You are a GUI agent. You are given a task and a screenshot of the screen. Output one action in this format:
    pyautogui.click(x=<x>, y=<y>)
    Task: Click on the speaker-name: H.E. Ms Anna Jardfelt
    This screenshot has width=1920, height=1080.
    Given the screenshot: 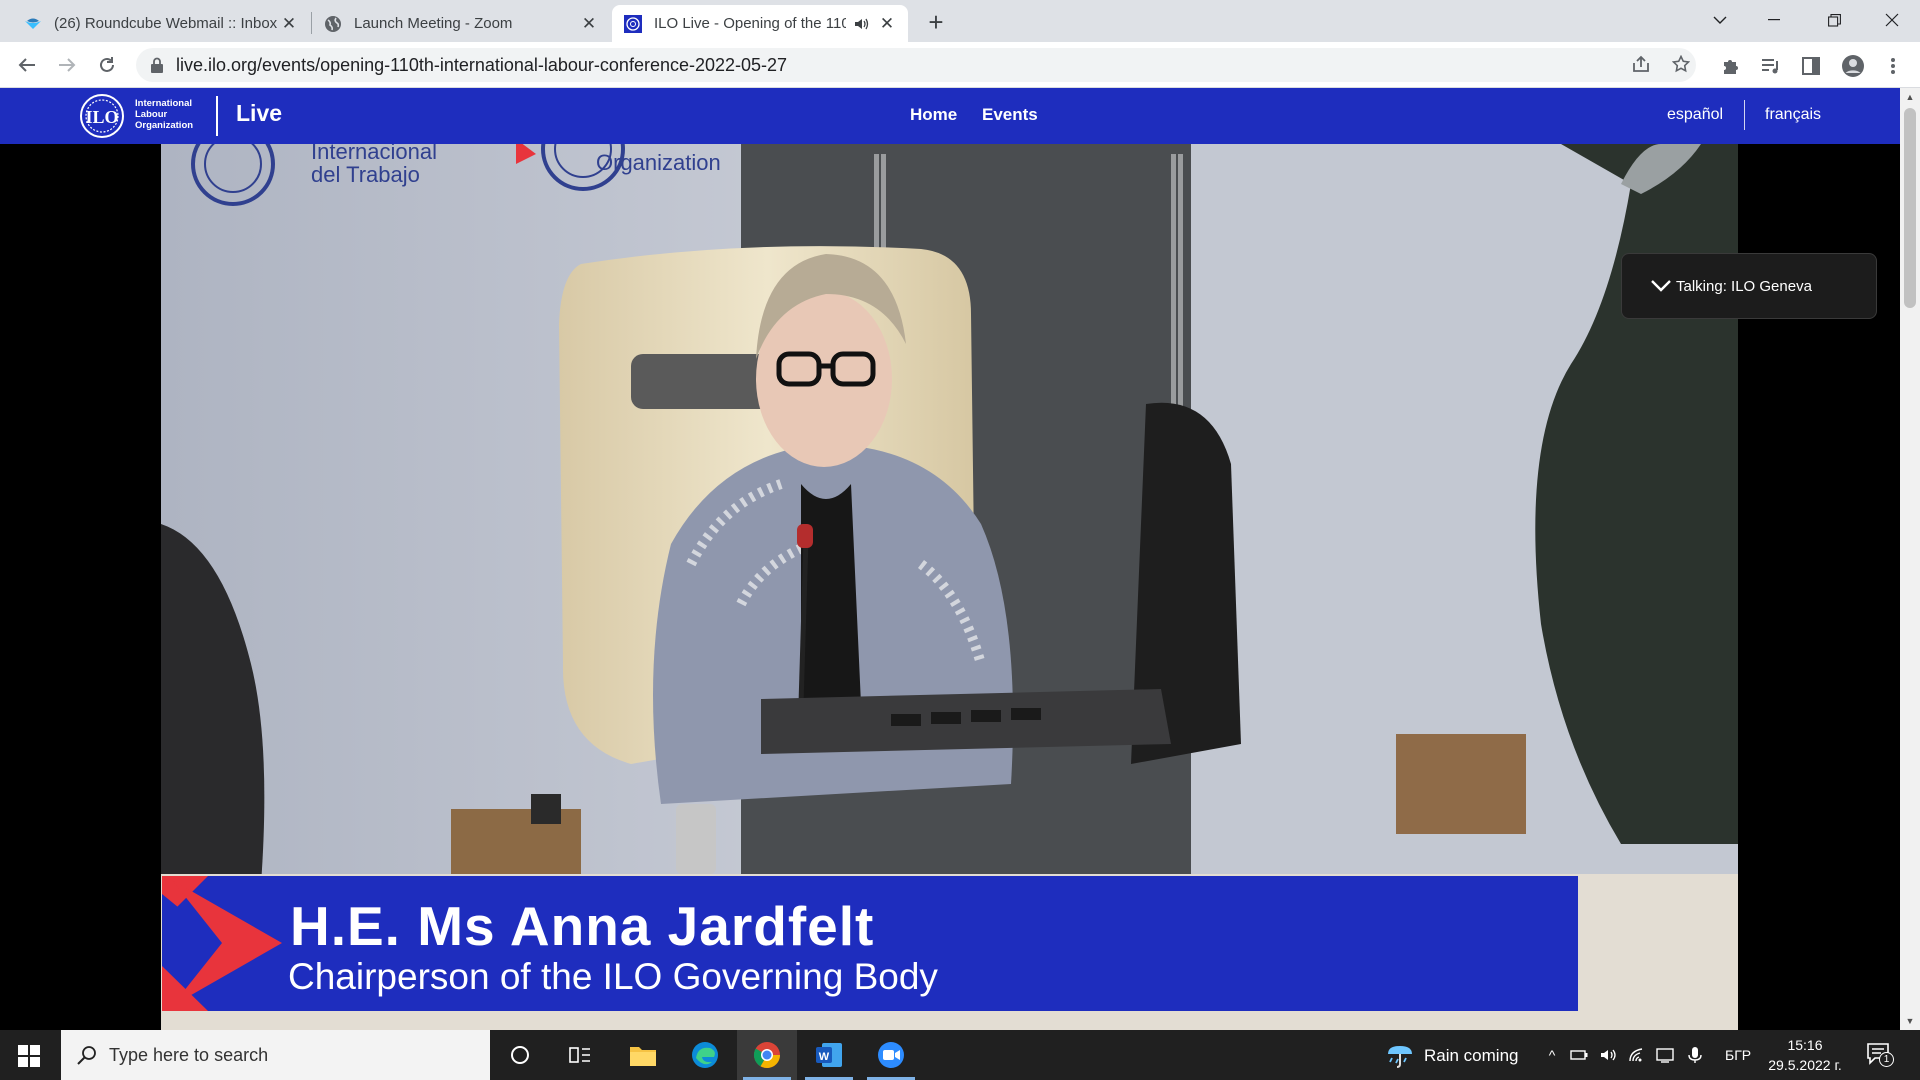 What is the action you would take?
    pyautogui.click(x=582, y=926)
    